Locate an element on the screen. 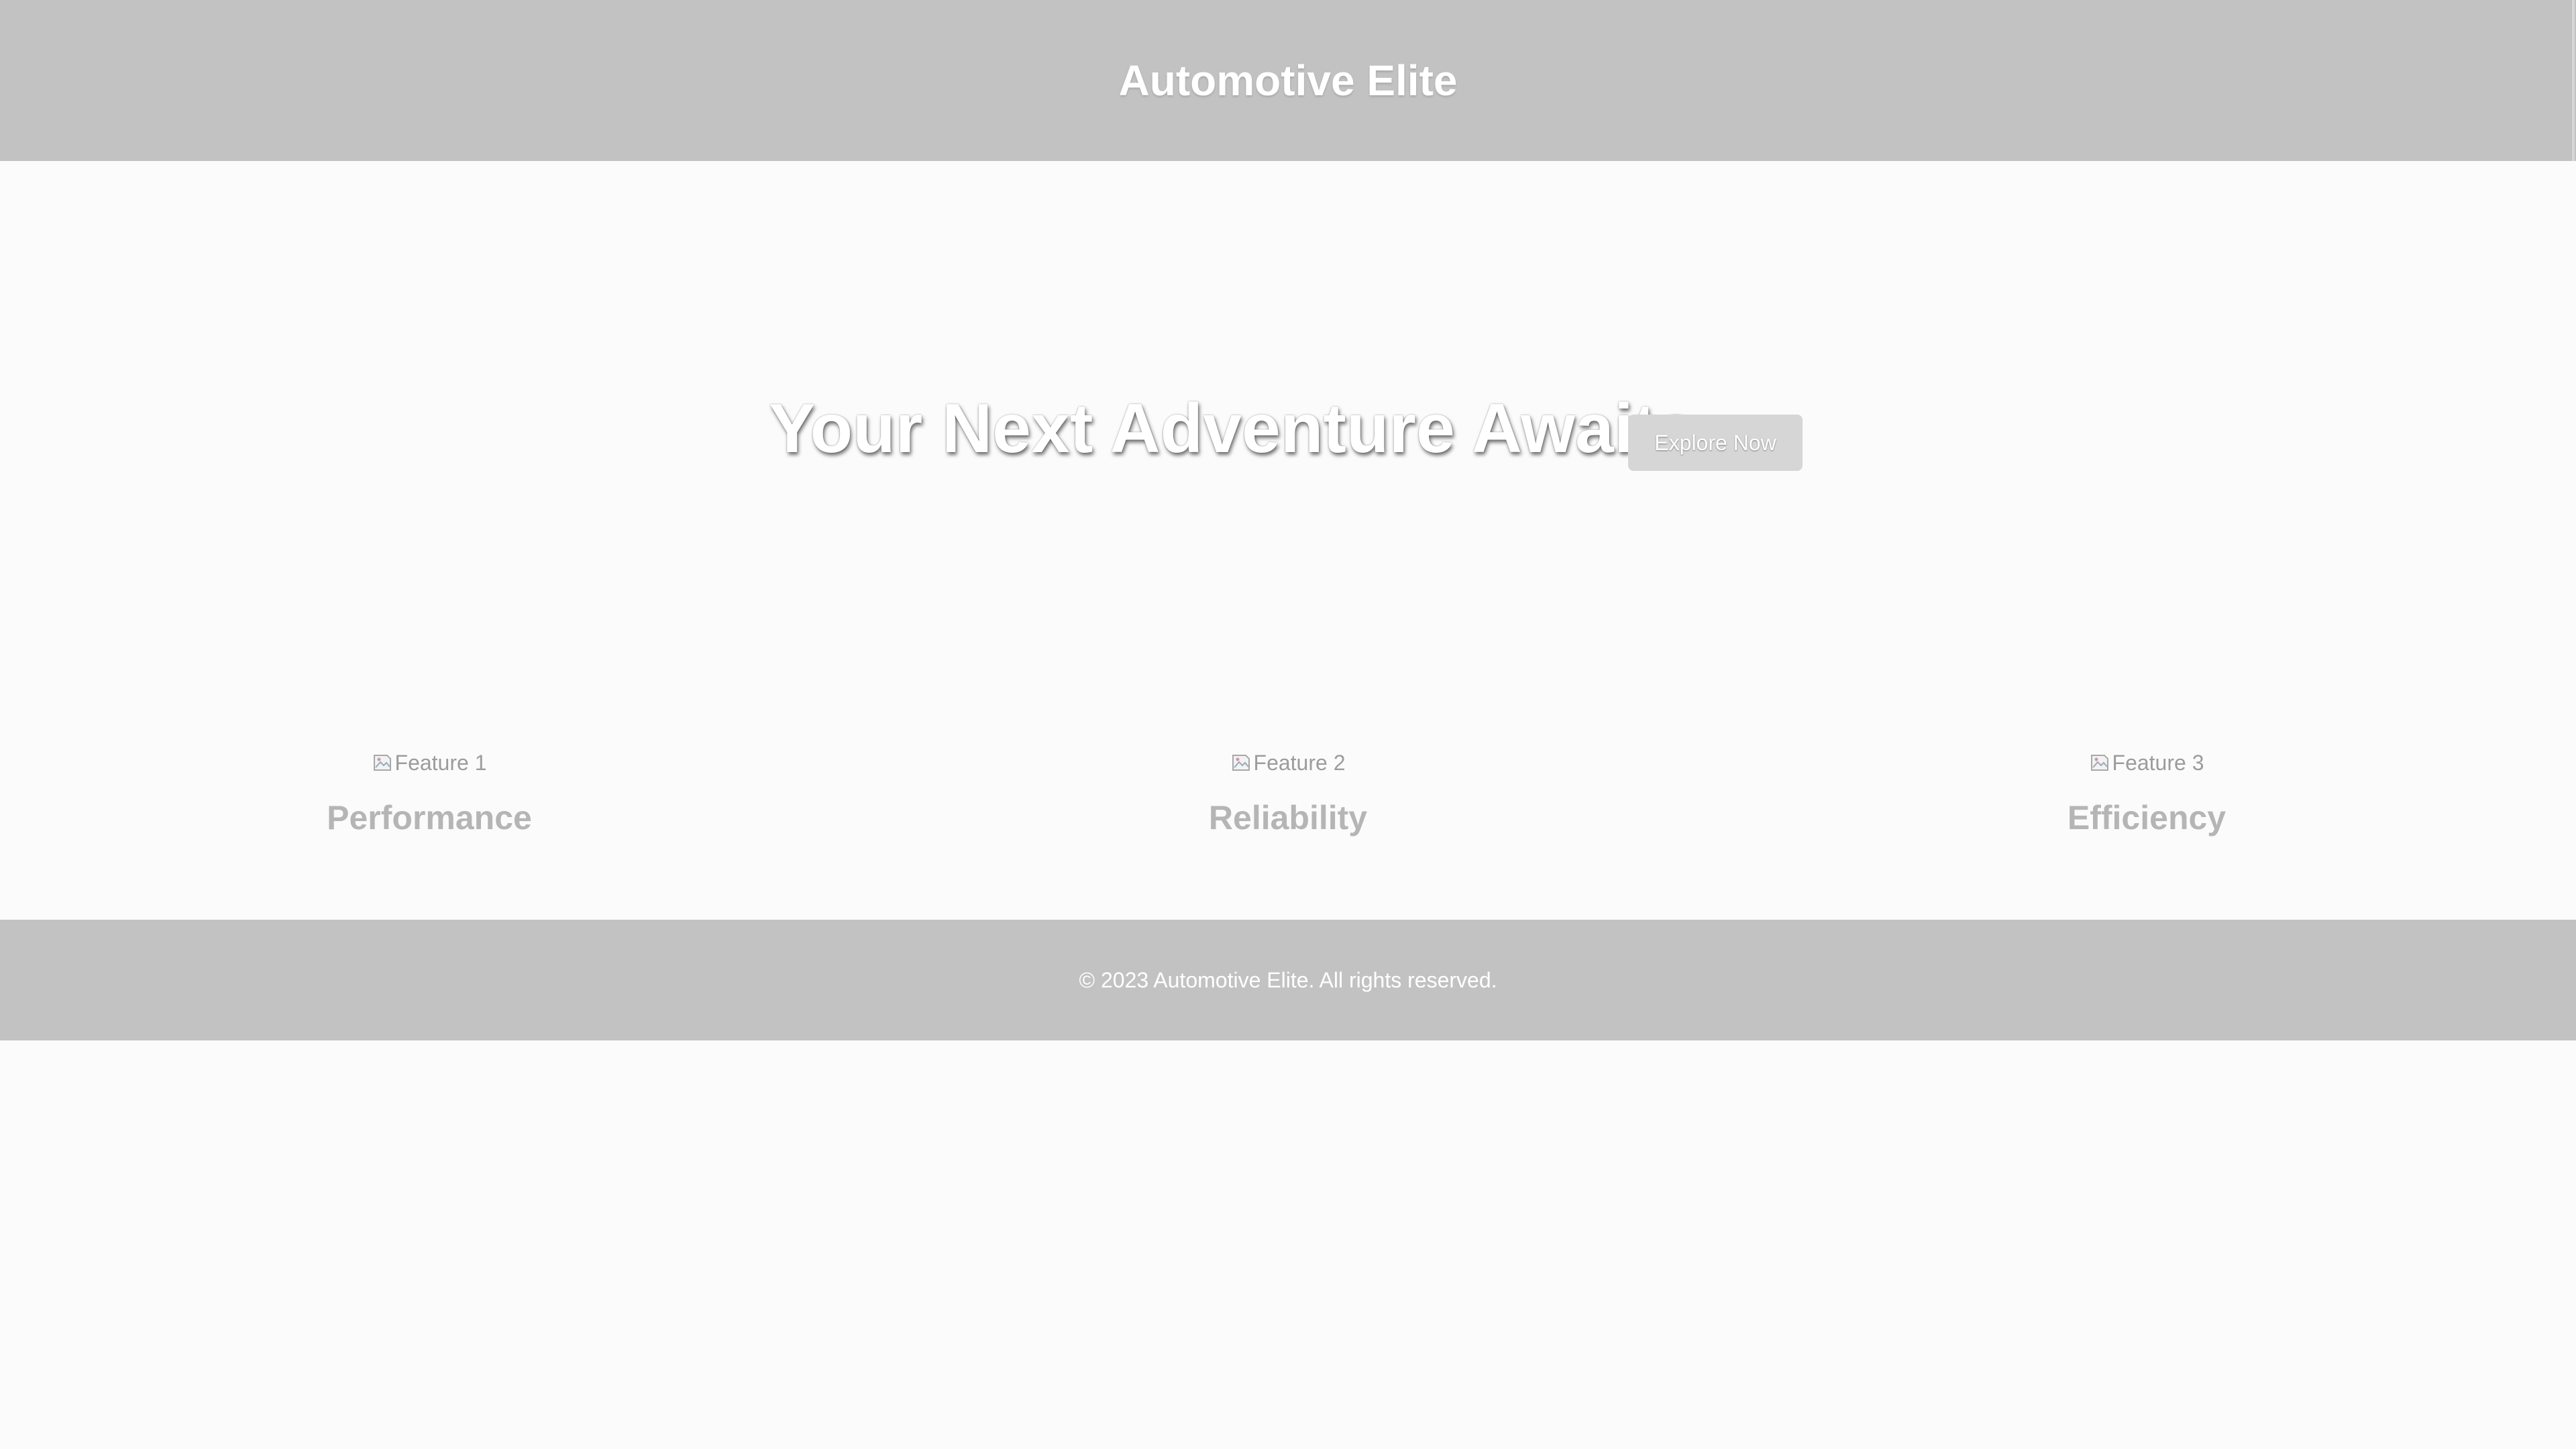 The image size is (2576, 1449). feature-image-alt: Feature 1 is located at coordinates (440, 762).